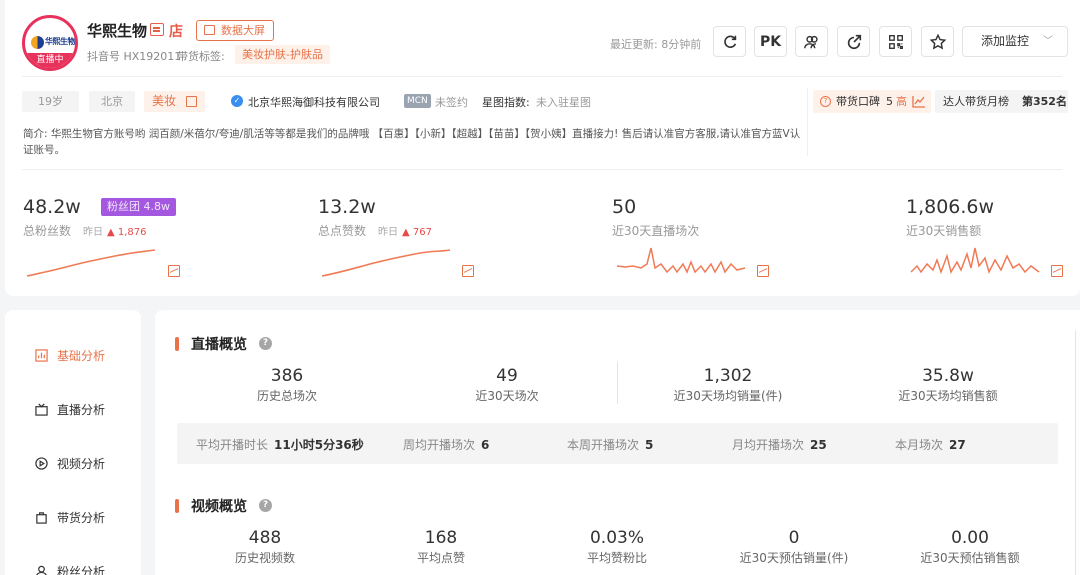 Image resolution: width=1080 pixels, height=575 pixels. I want to click on live-trend-sparkline, so click(681, 262).